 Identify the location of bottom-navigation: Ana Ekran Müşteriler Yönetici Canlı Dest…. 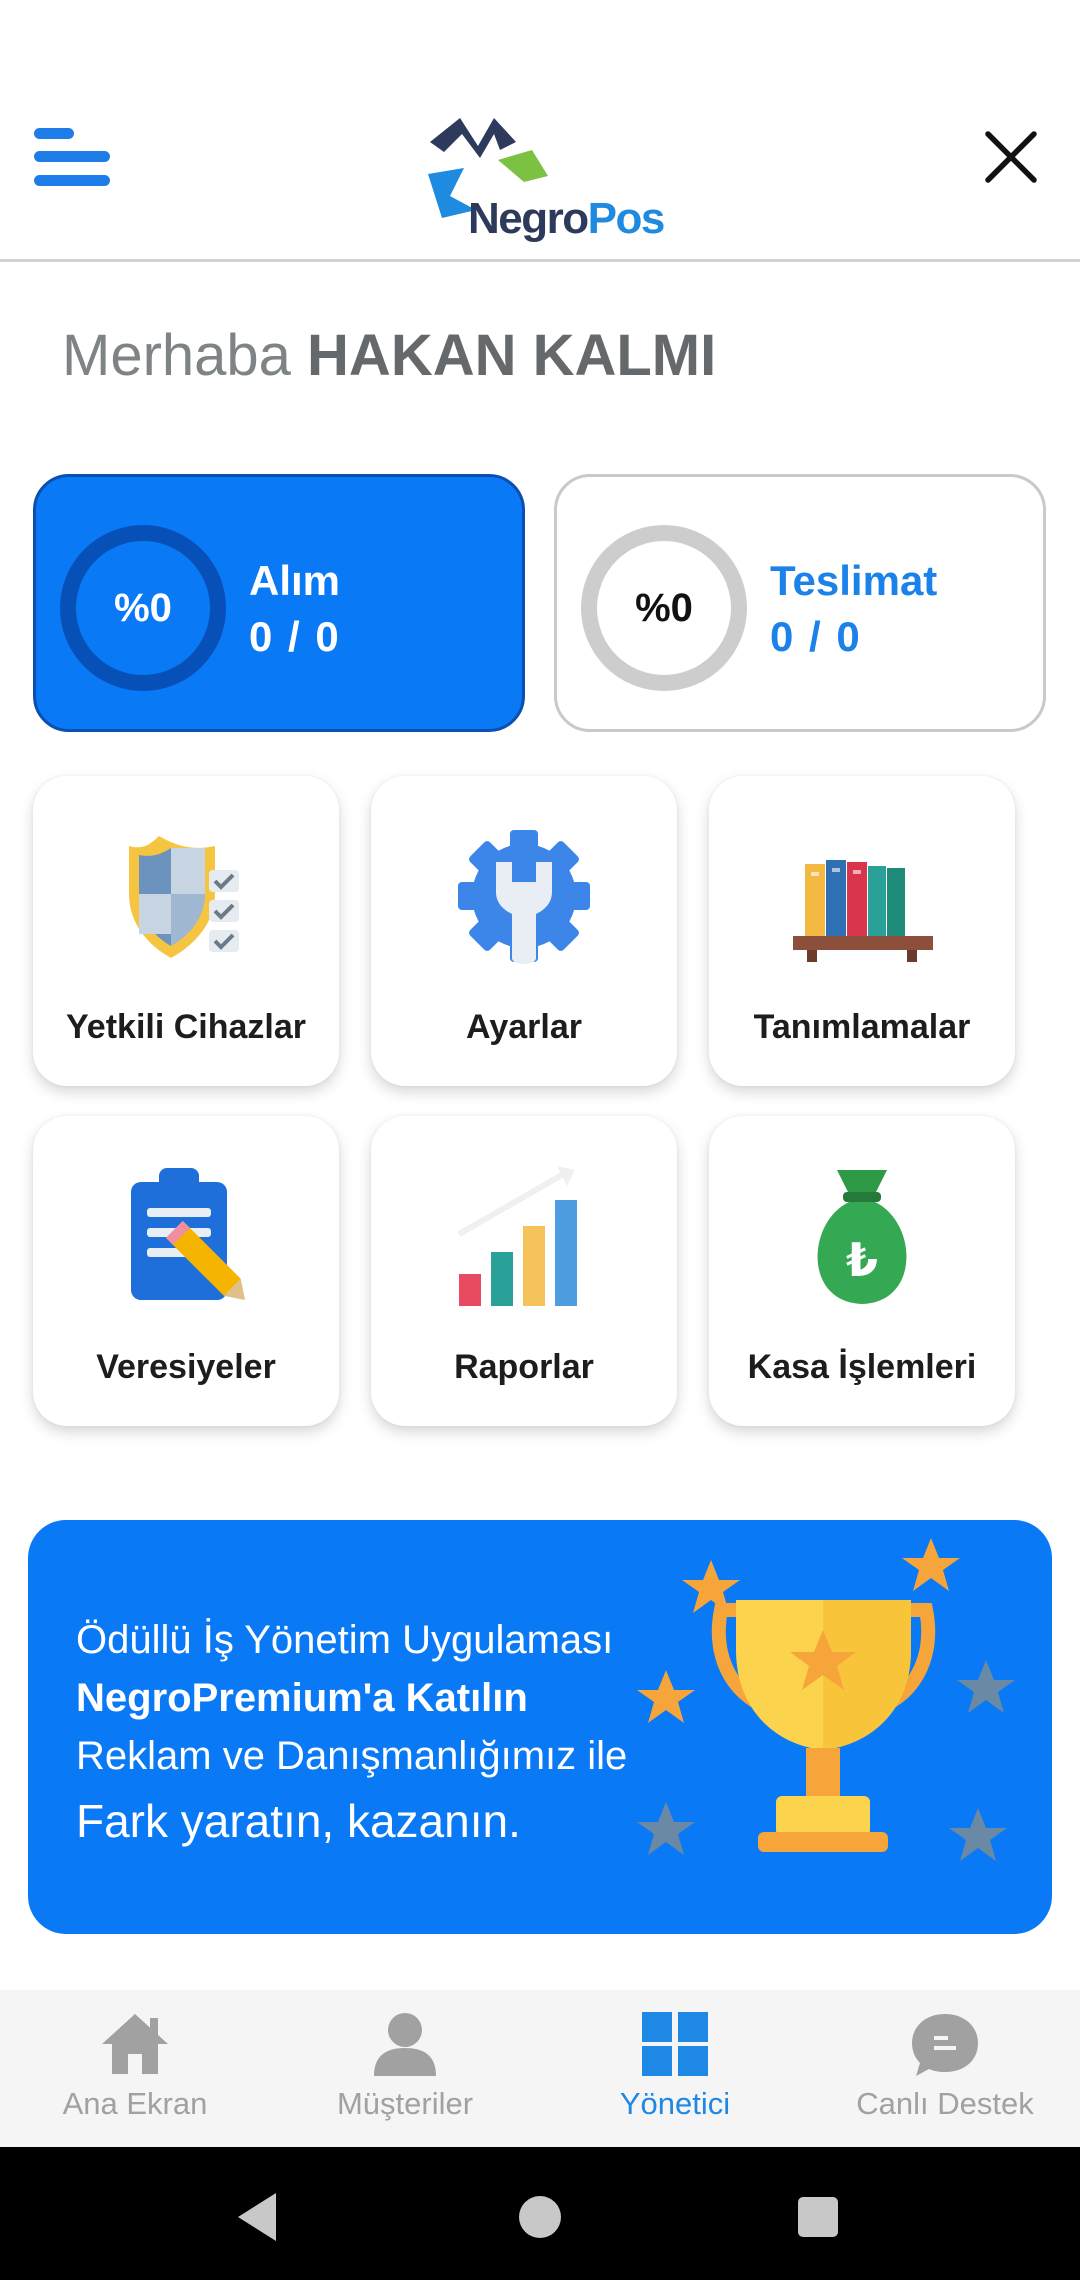
(540, 2068).